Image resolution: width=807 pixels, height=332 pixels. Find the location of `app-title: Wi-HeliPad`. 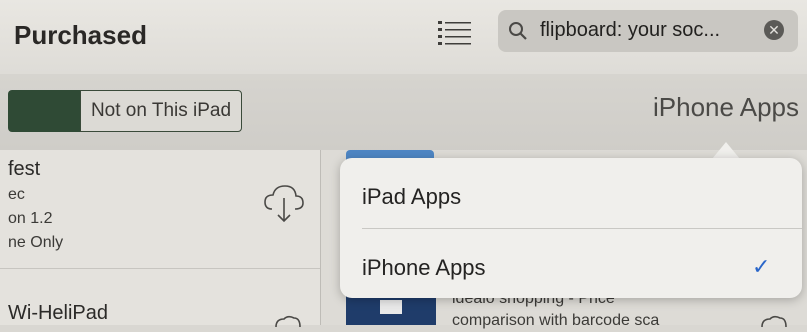

app-title: Wi-HeliPad is located at coordinates (58, 313).